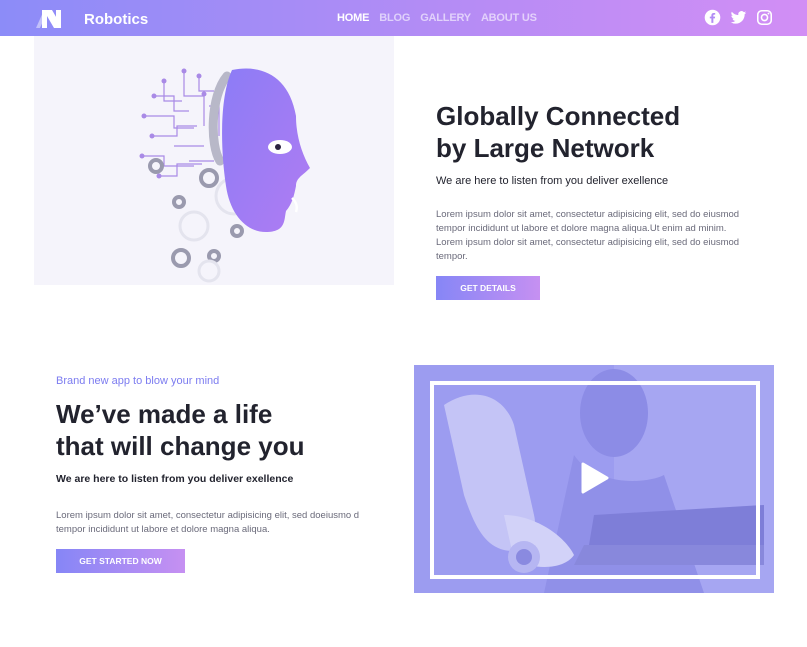 Image resolution: width=807 pixels, height=647 pixels. Describe the element at coordinates (545, 148) in the screenshot. I see `section1-title-line2: by Large Network` at that location.